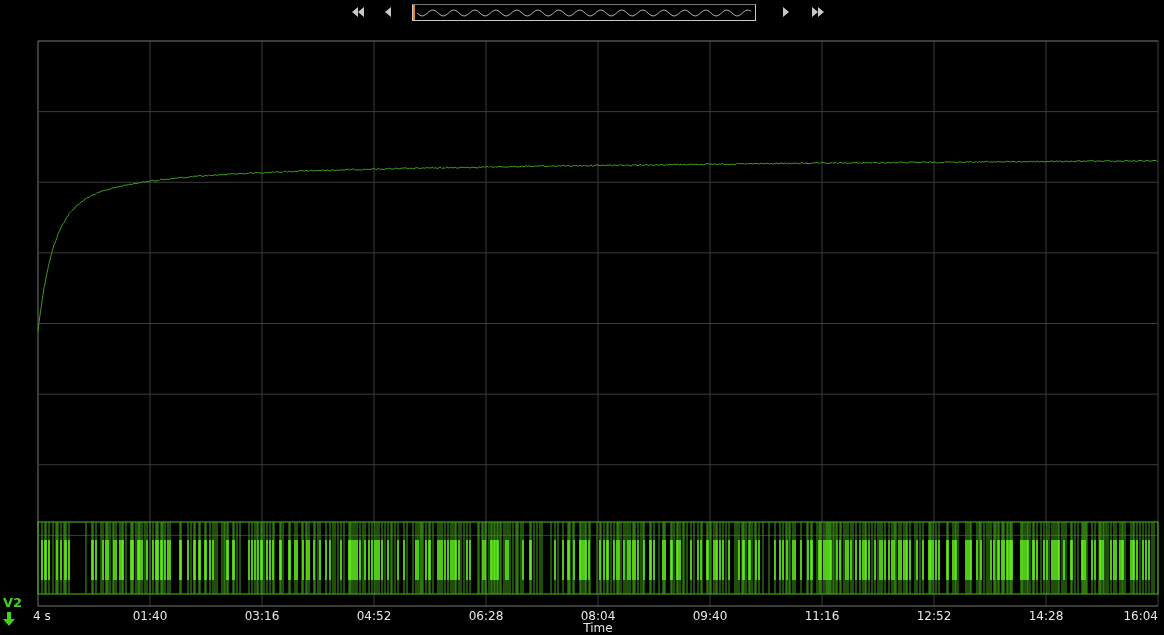 The image size is (1164, 635). Describe the element at coordinates (9, 619) in the screenshot. I see `down-arrow-icon` at that location.